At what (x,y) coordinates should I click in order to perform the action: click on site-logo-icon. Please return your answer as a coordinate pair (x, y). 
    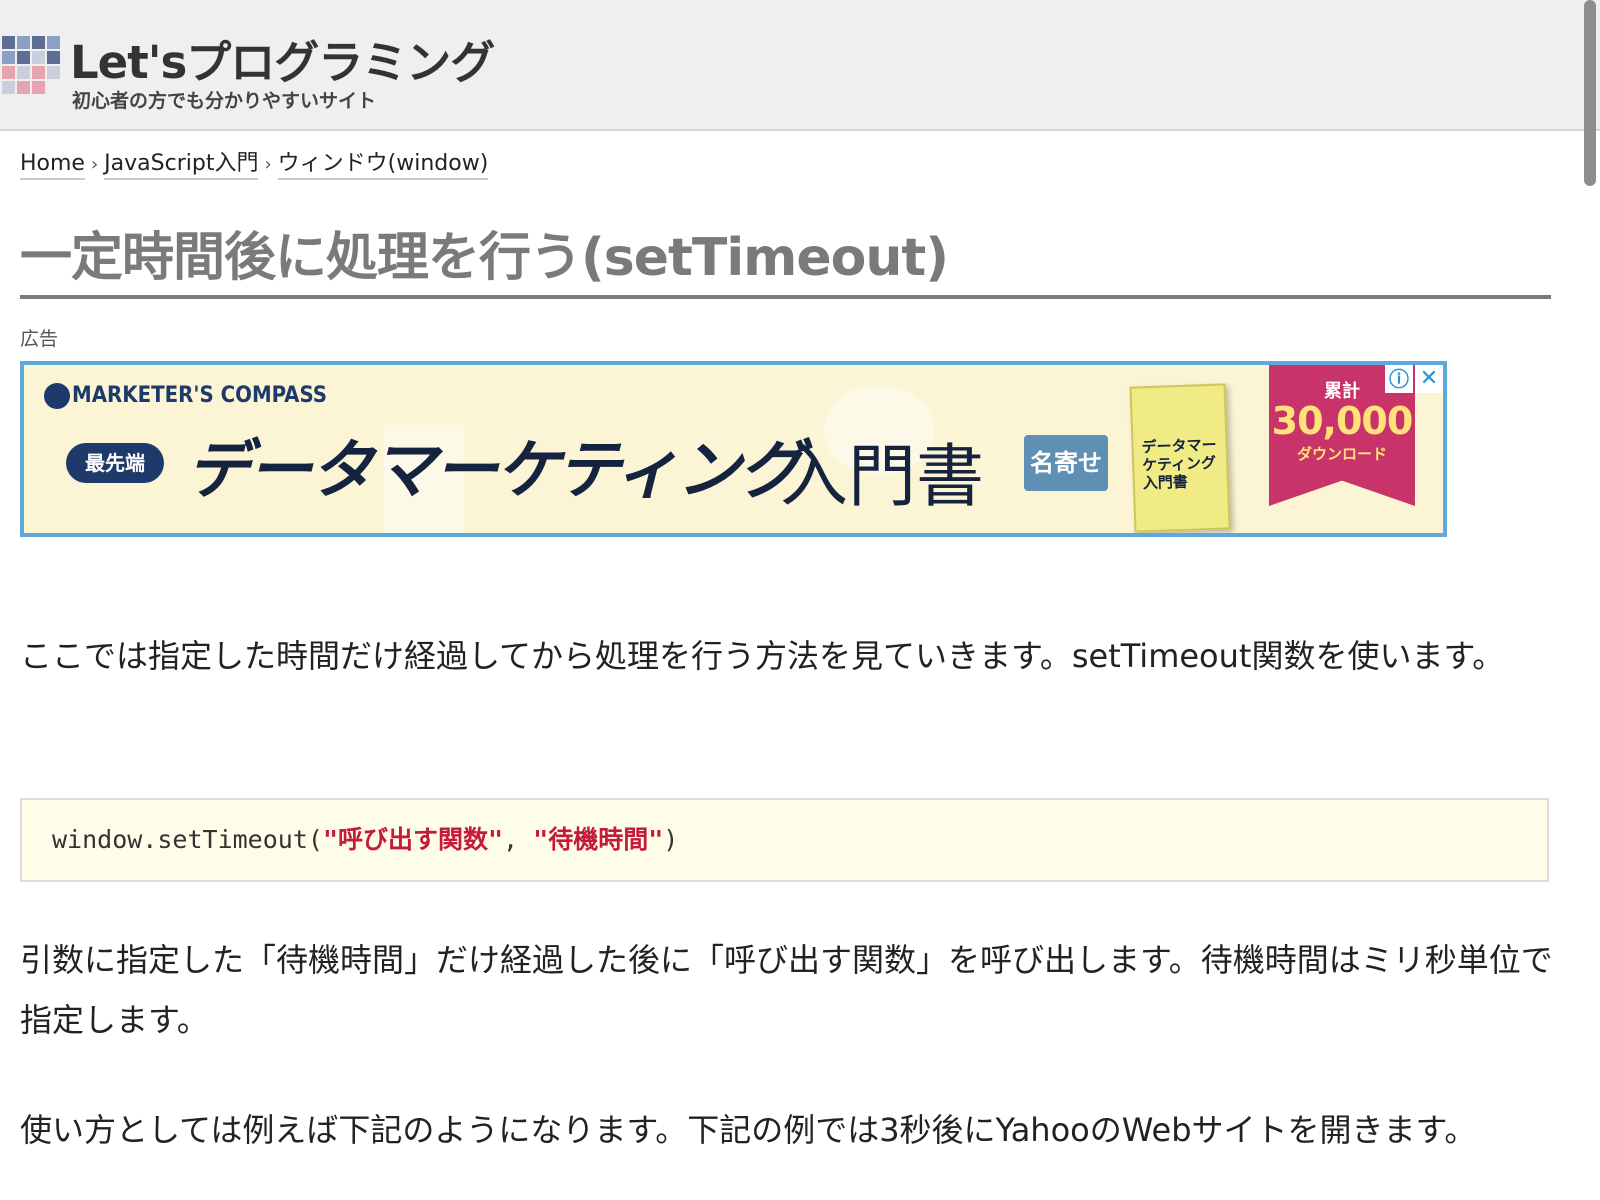
    Looking at the image, I should click on (31, 66).